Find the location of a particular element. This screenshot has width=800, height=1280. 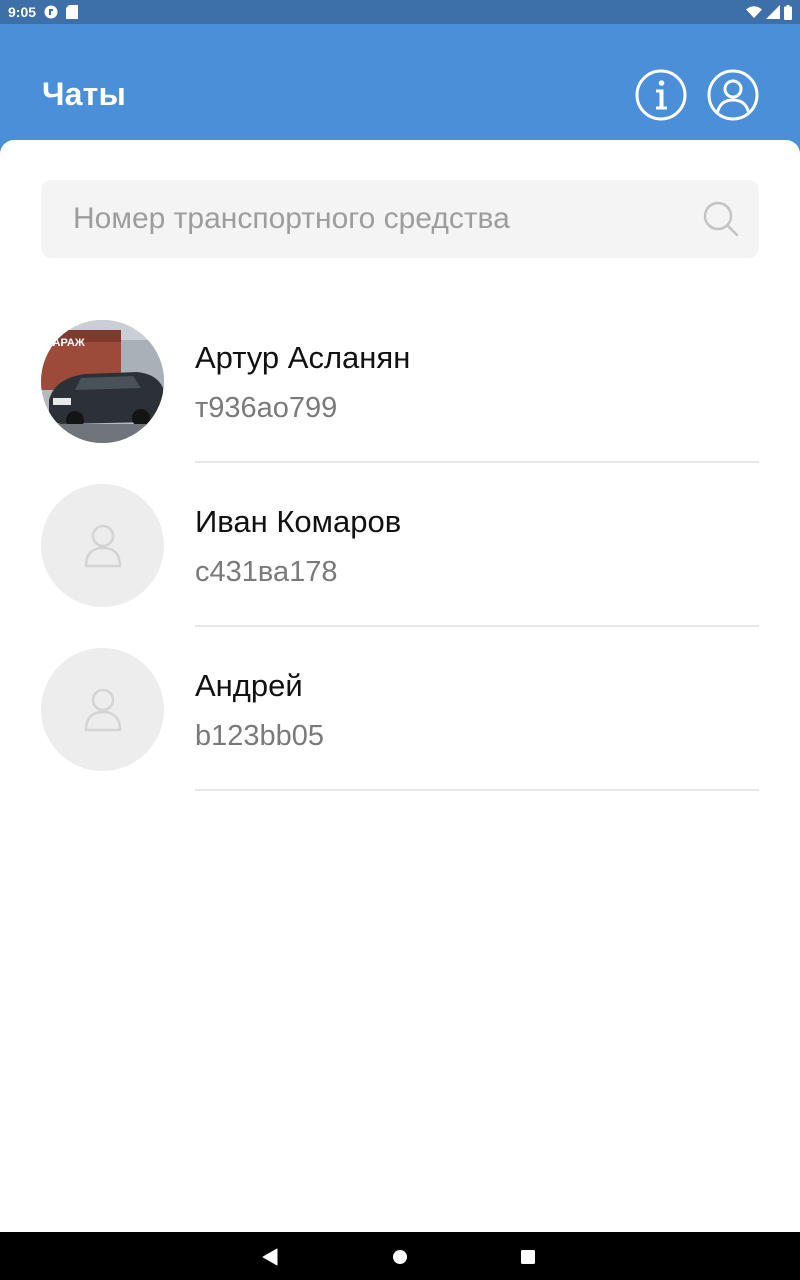

back-button is located at coordinates (270, 1257).